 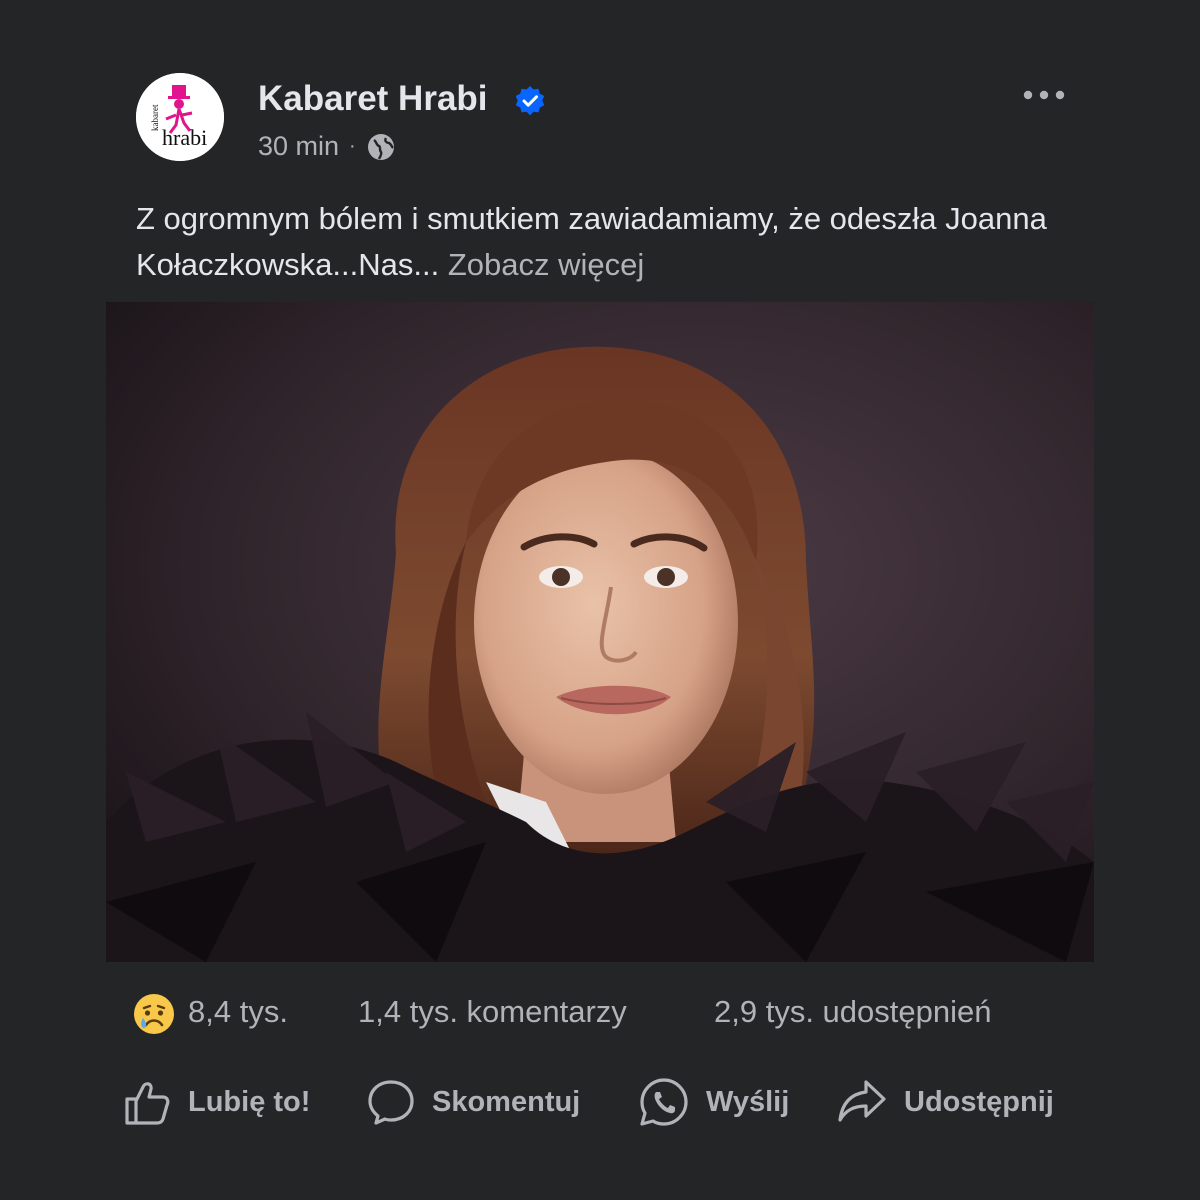 I want to click on post-meta: 30 min ·, so click(x=327, y=146).